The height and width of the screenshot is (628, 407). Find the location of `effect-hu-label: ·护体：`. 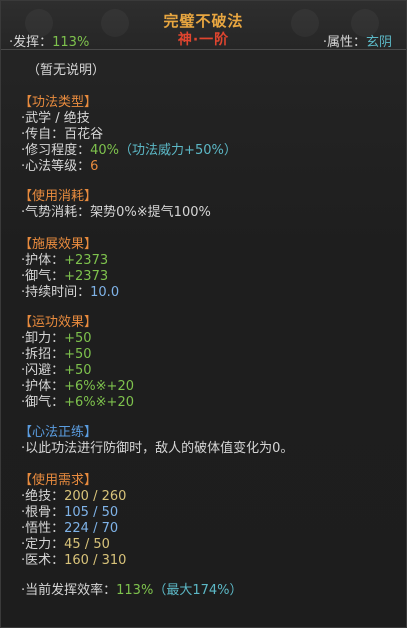

effect-hu-label: ·护体： is located at coordinates (43, 260).